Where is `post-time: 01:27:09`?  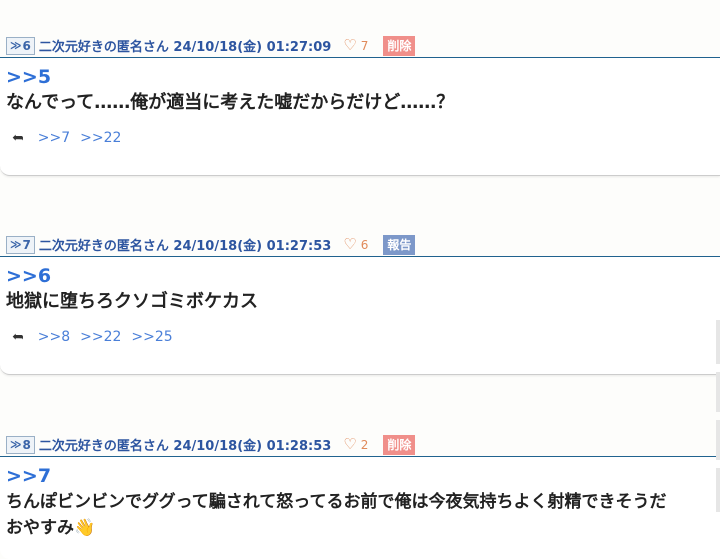 post-time: 01:27:09 is located at coordinates (299, 47).